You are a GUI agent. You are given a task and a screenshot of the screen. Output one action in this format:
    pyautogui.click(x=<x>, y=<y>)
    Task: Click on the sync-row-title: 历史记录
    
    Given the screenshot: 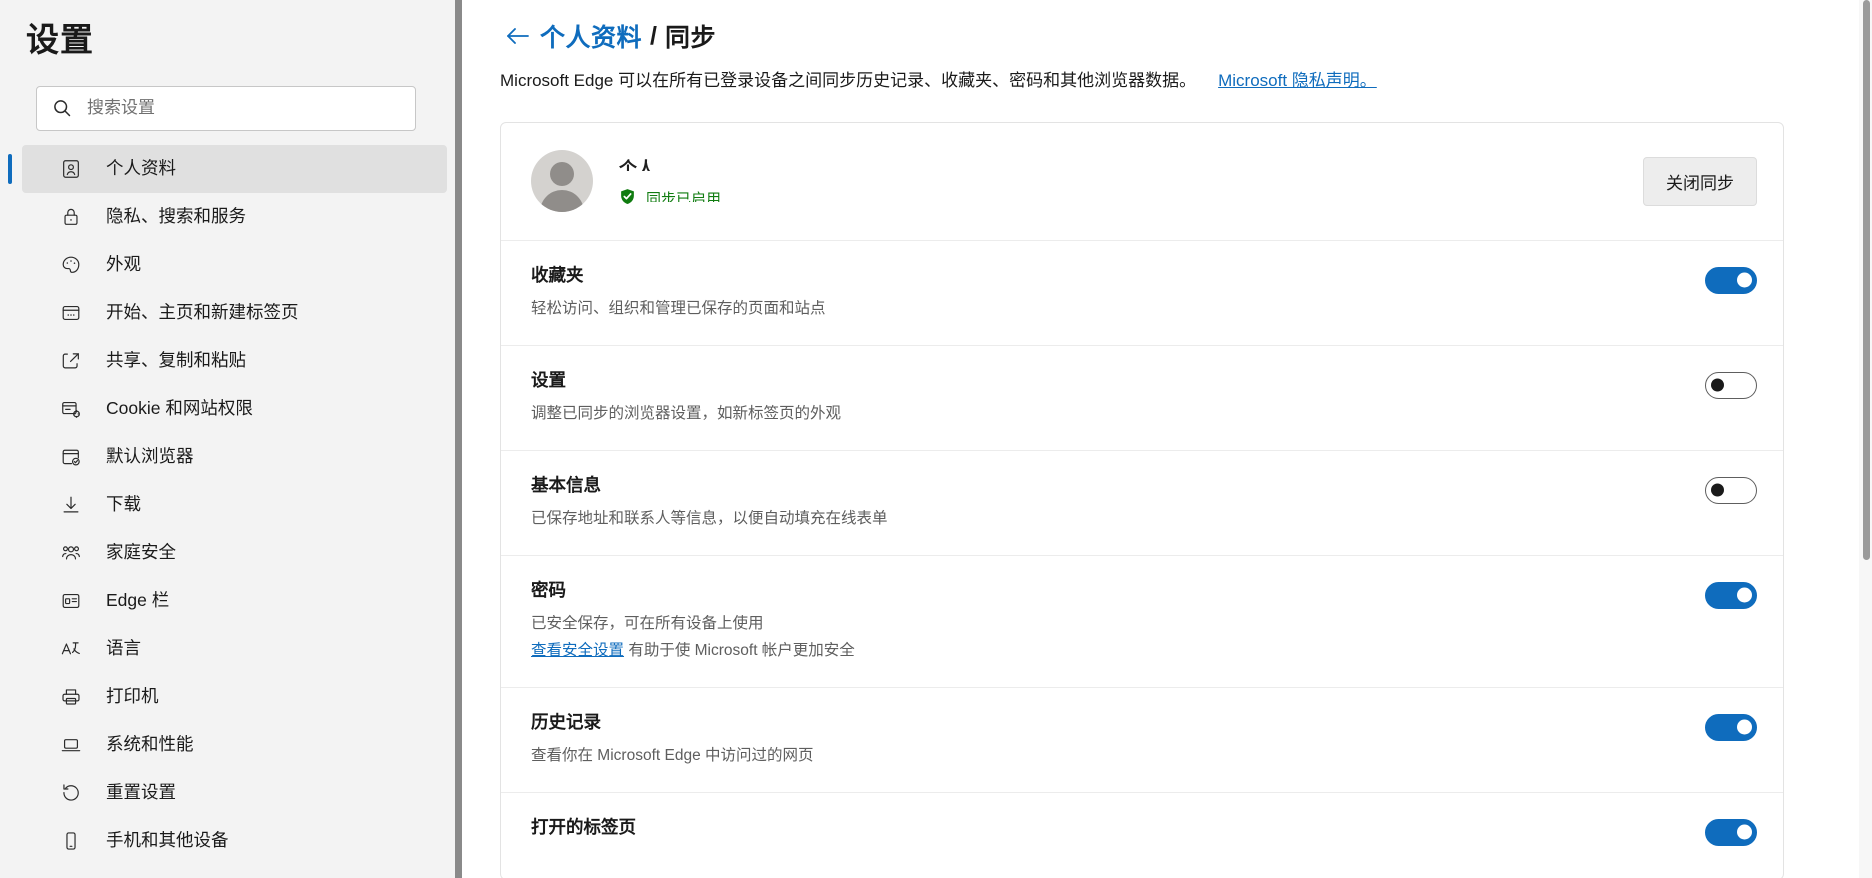 What is the action you would take?
    pyautogui.click(x=566, y=721)
    